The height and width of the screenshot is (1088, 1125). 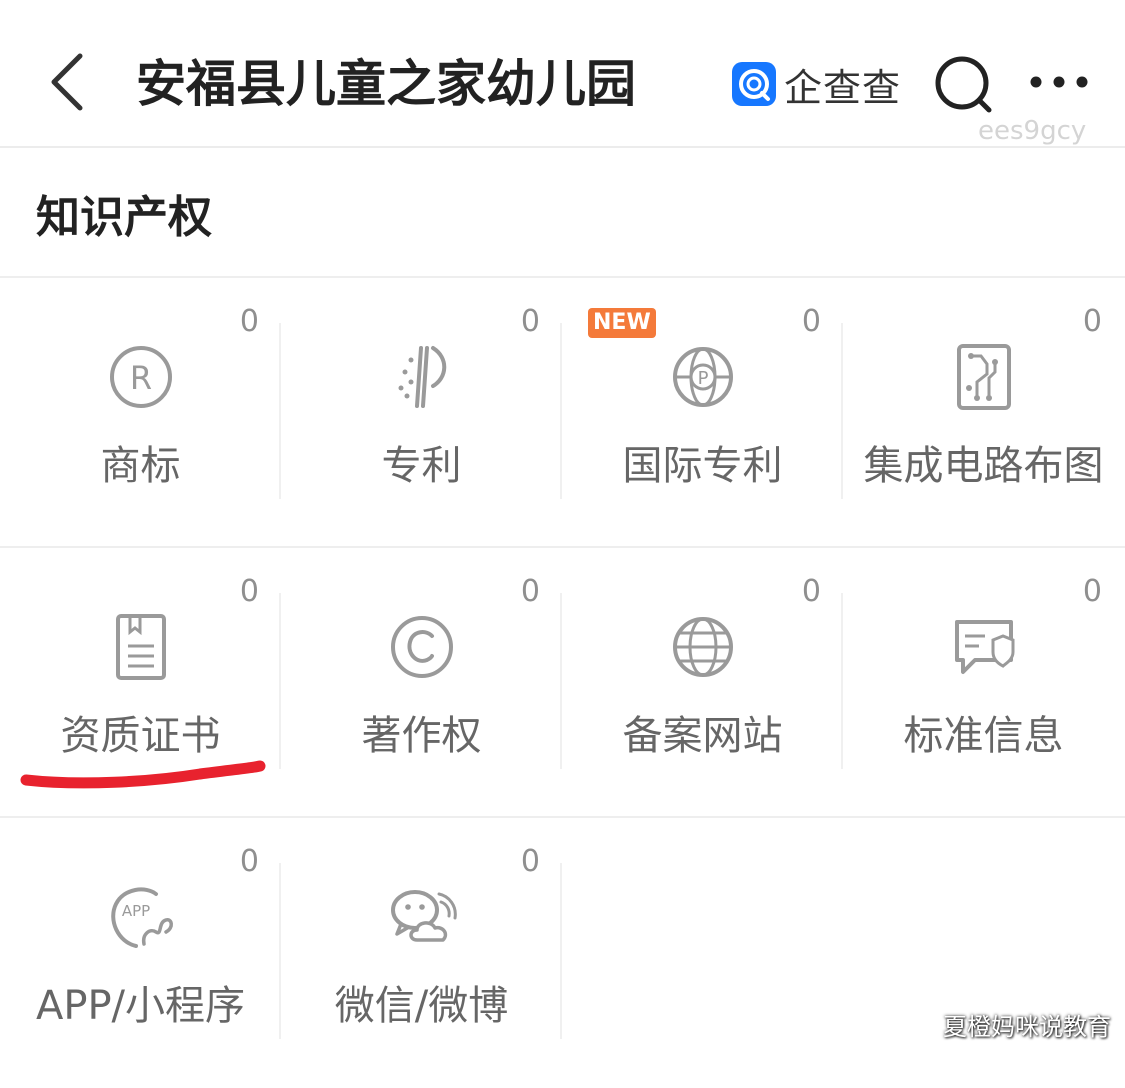 What do you see at coordinates (141, 647) in the screenshot?
I see `certificate-icon` at bounding box center [141, 647].